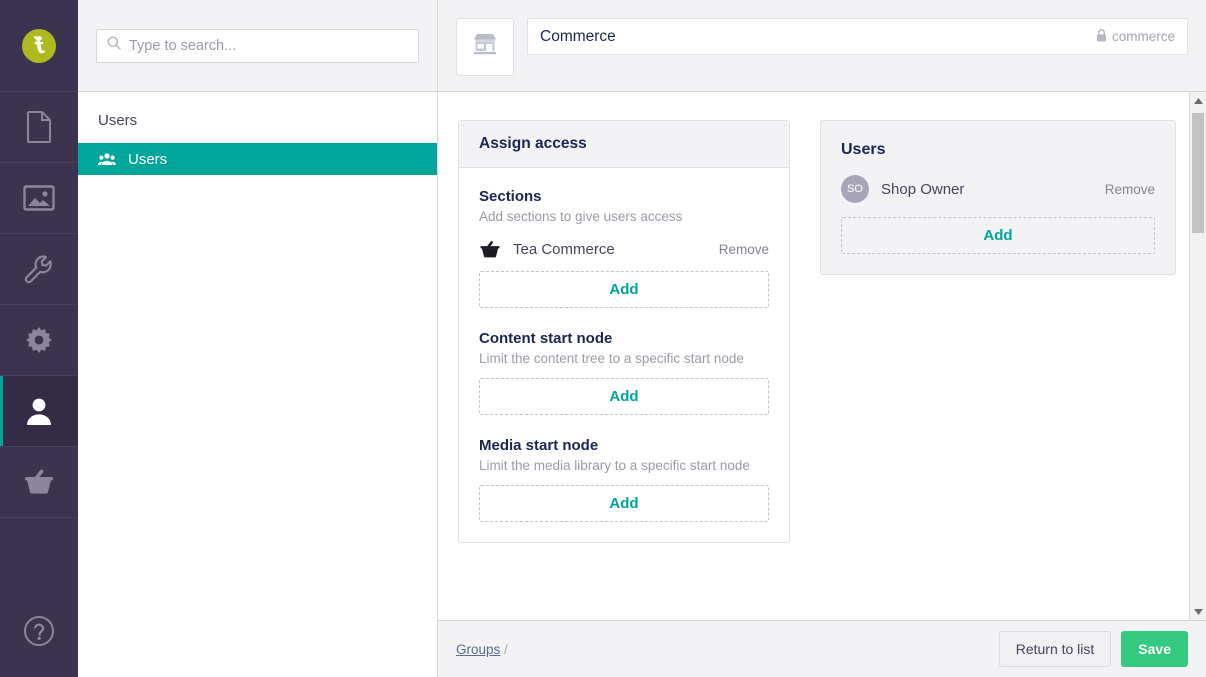  What do you see at coordinates (546, 338) in the screenshot?
I see `group-content-start-node-title: Content start node` at bounding box center [546, 338].